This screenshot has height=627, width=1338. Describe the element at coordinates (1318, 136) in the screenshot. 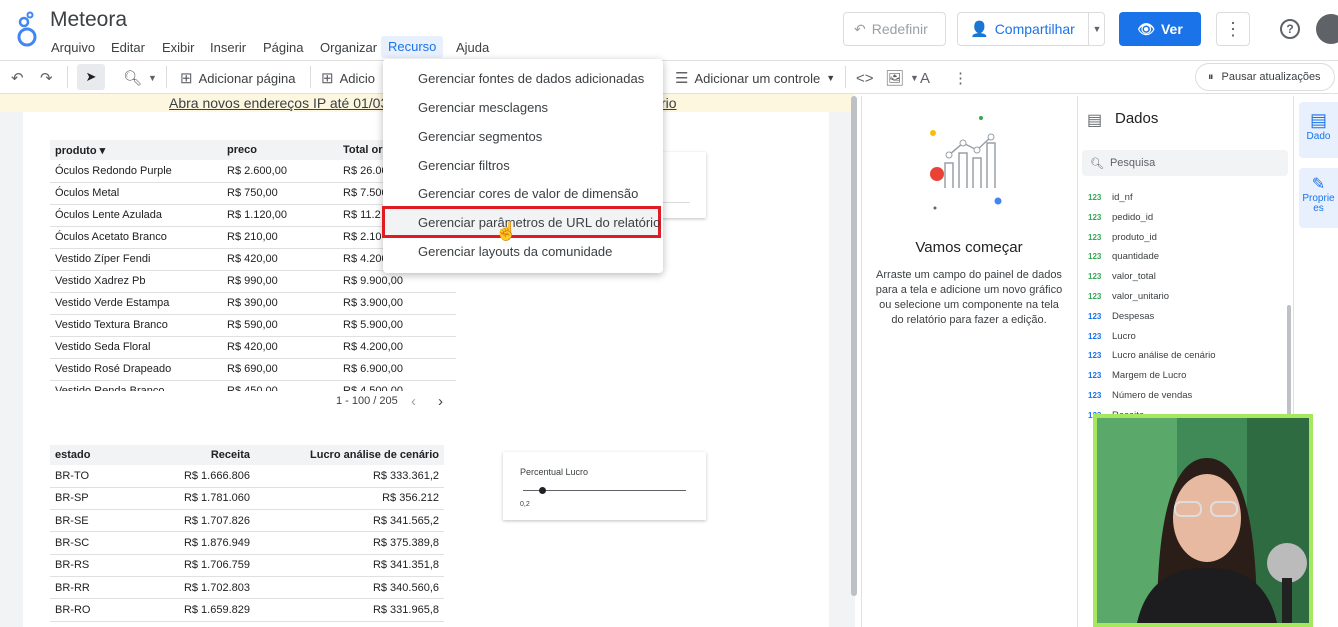

I see `tab-dados-label: Dado` at that location.